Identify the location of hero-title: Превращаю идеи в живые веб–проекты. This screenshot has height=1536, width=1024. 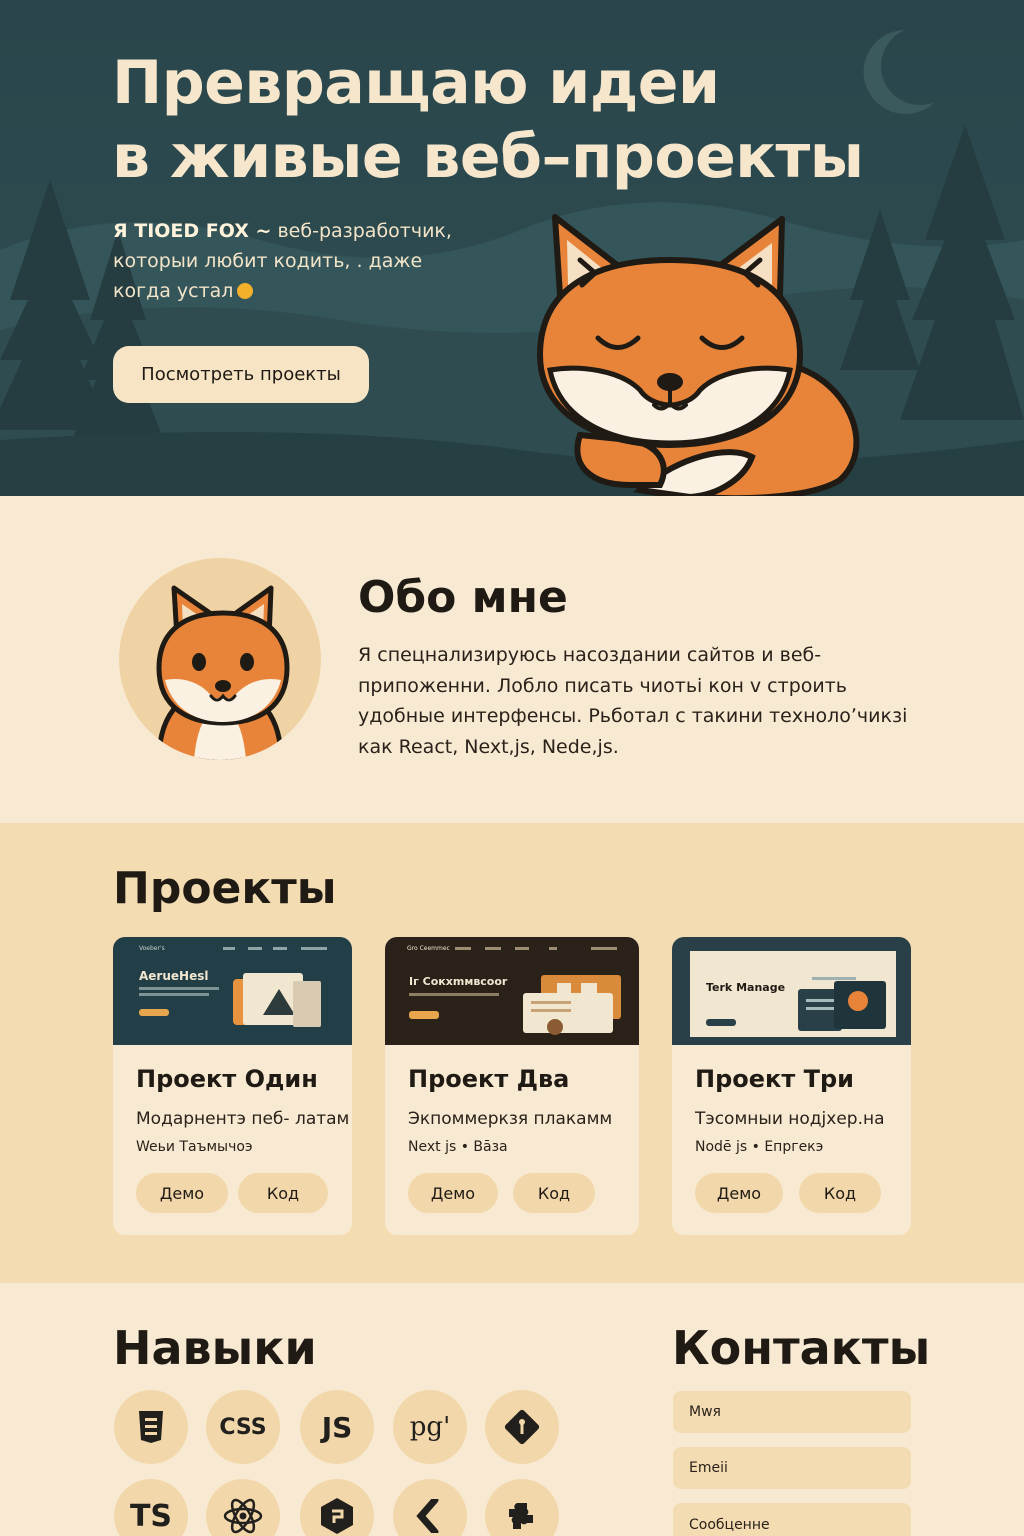
(492, 120).